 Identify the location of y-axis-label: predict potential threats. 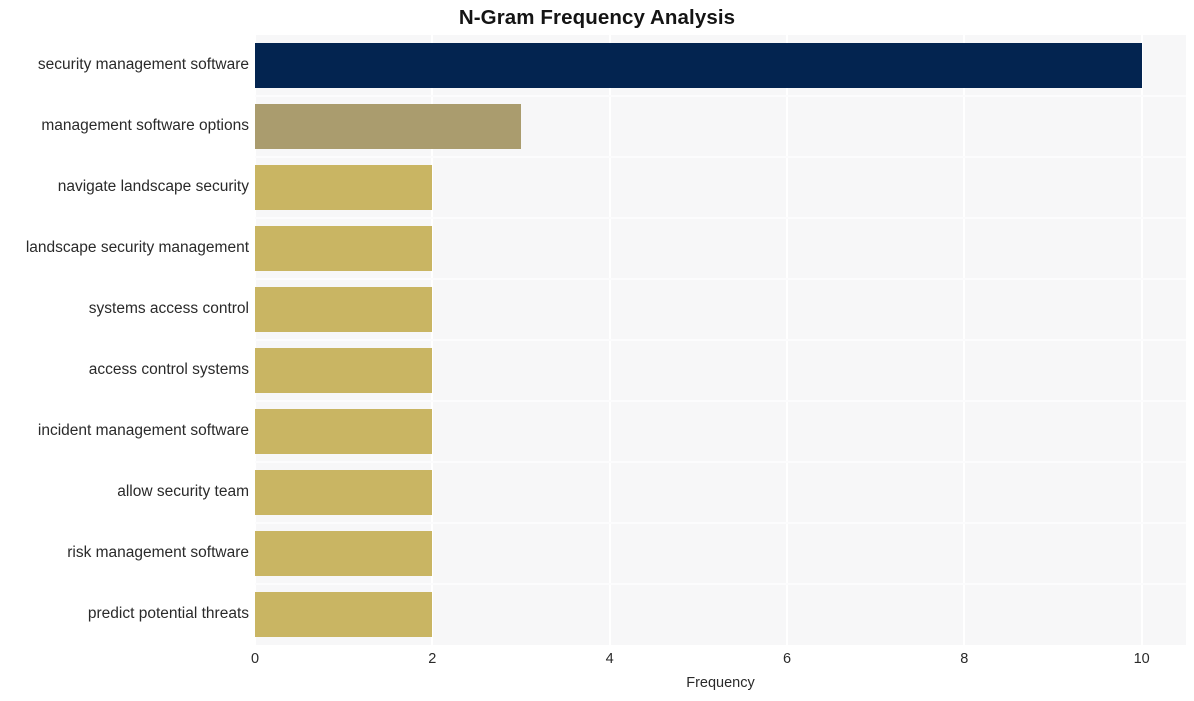
(168, 613).